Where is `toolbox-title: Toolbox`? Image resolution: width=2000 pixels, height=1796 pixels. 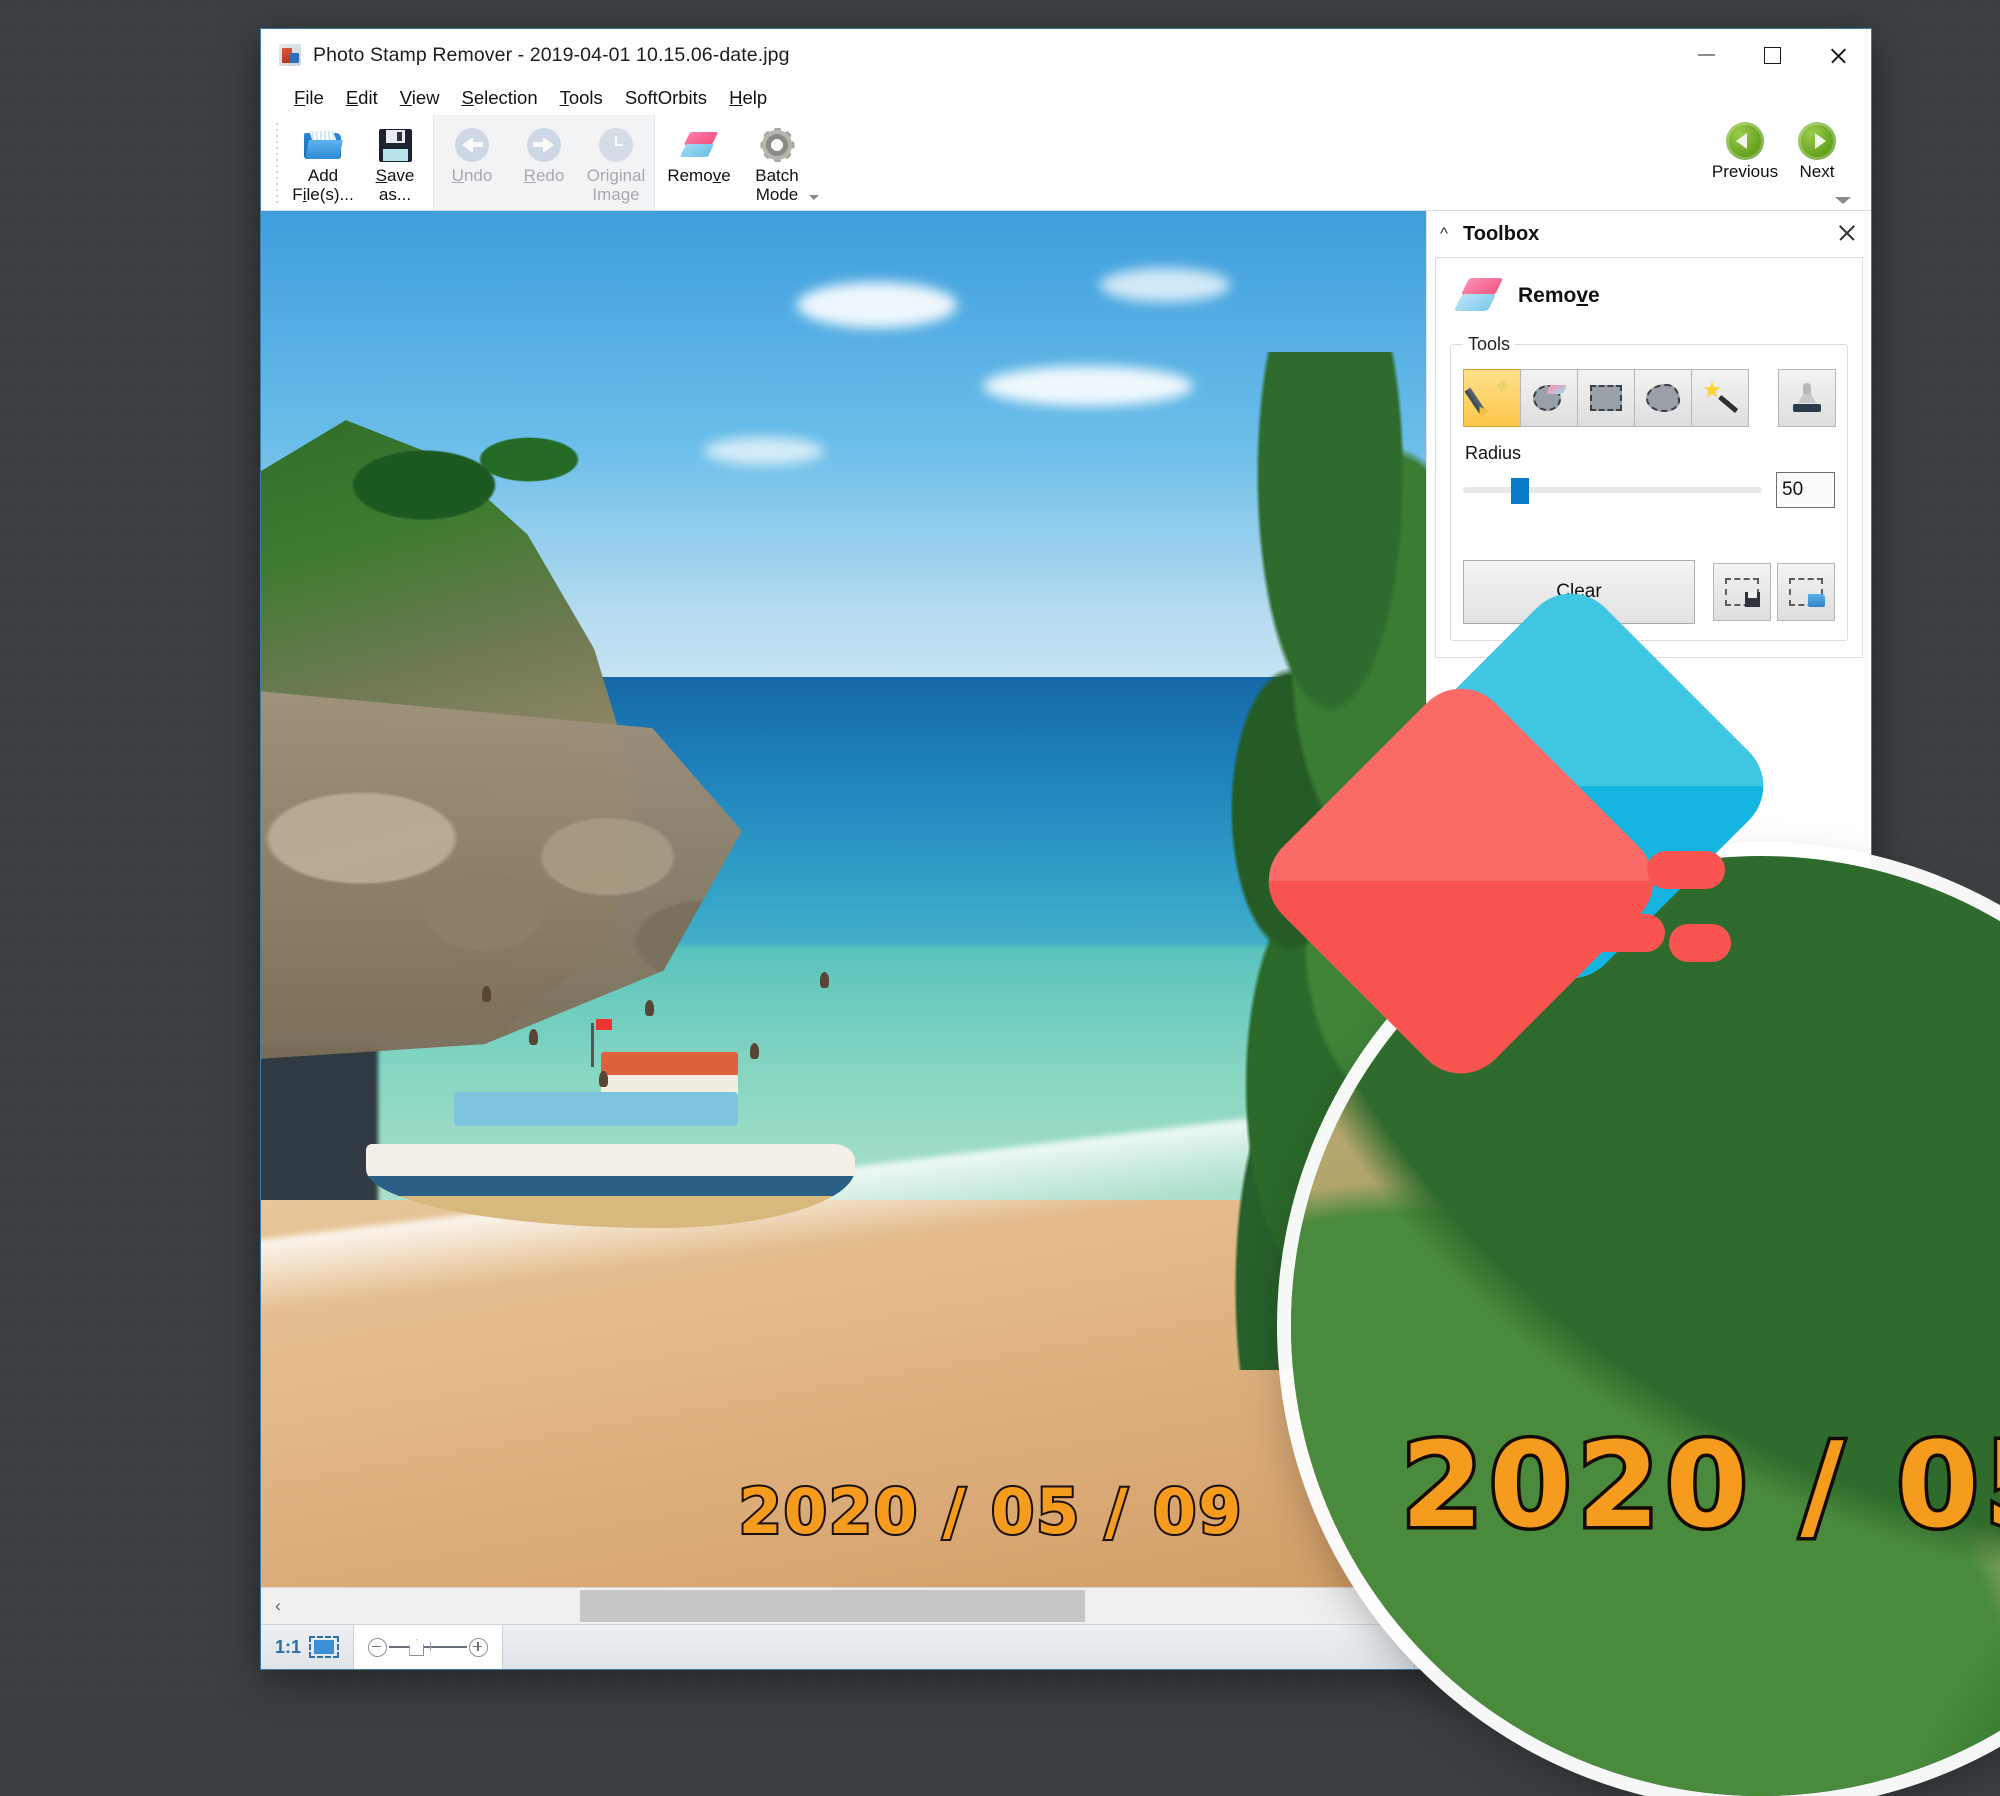 toolbox-title: Toolbox is located at coordinates (1501, 233).